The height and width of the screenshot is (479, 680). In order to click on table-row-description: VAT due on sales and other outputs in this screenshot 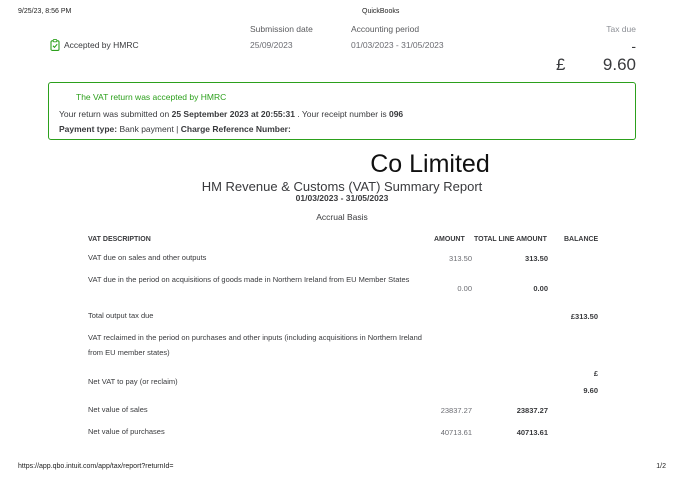, I will do `click(147, 257)`.